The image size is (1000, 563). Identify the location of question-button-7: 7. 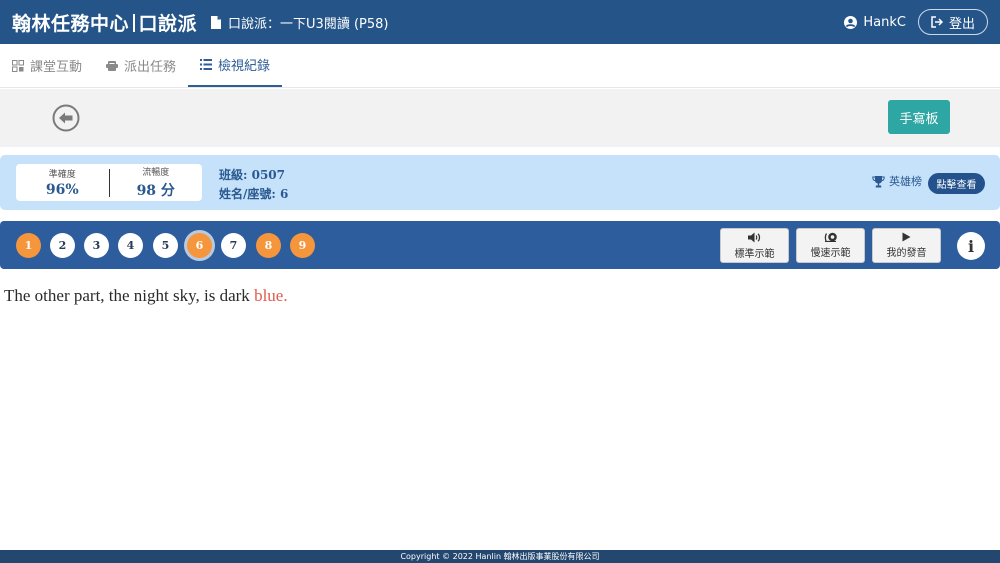
(233, 245).